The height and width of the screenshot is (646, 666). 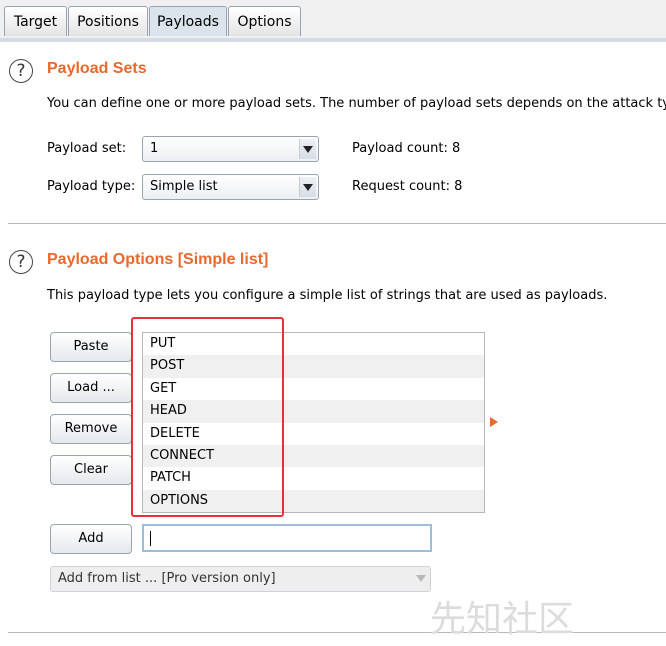 I want to click on add-from-list-label: Add from list ... [Pro version only], so click(x=167, y=578).